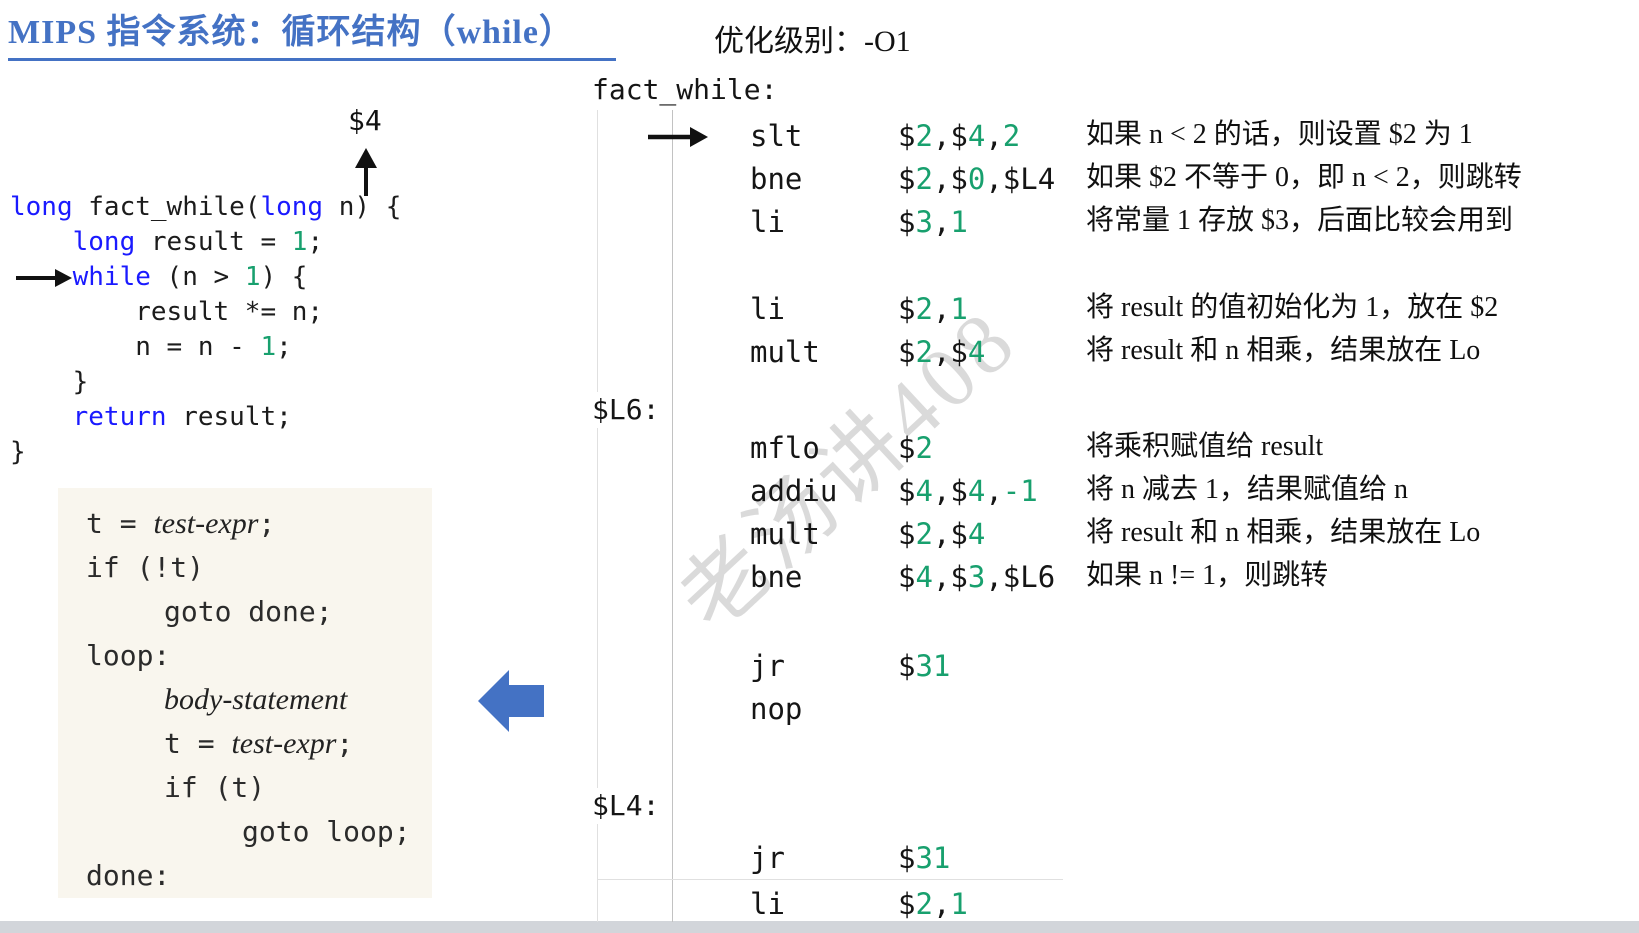  Describe the element at coordinates (630, 410) in the screenshot. I see `asm-label: $L6:` at that location.